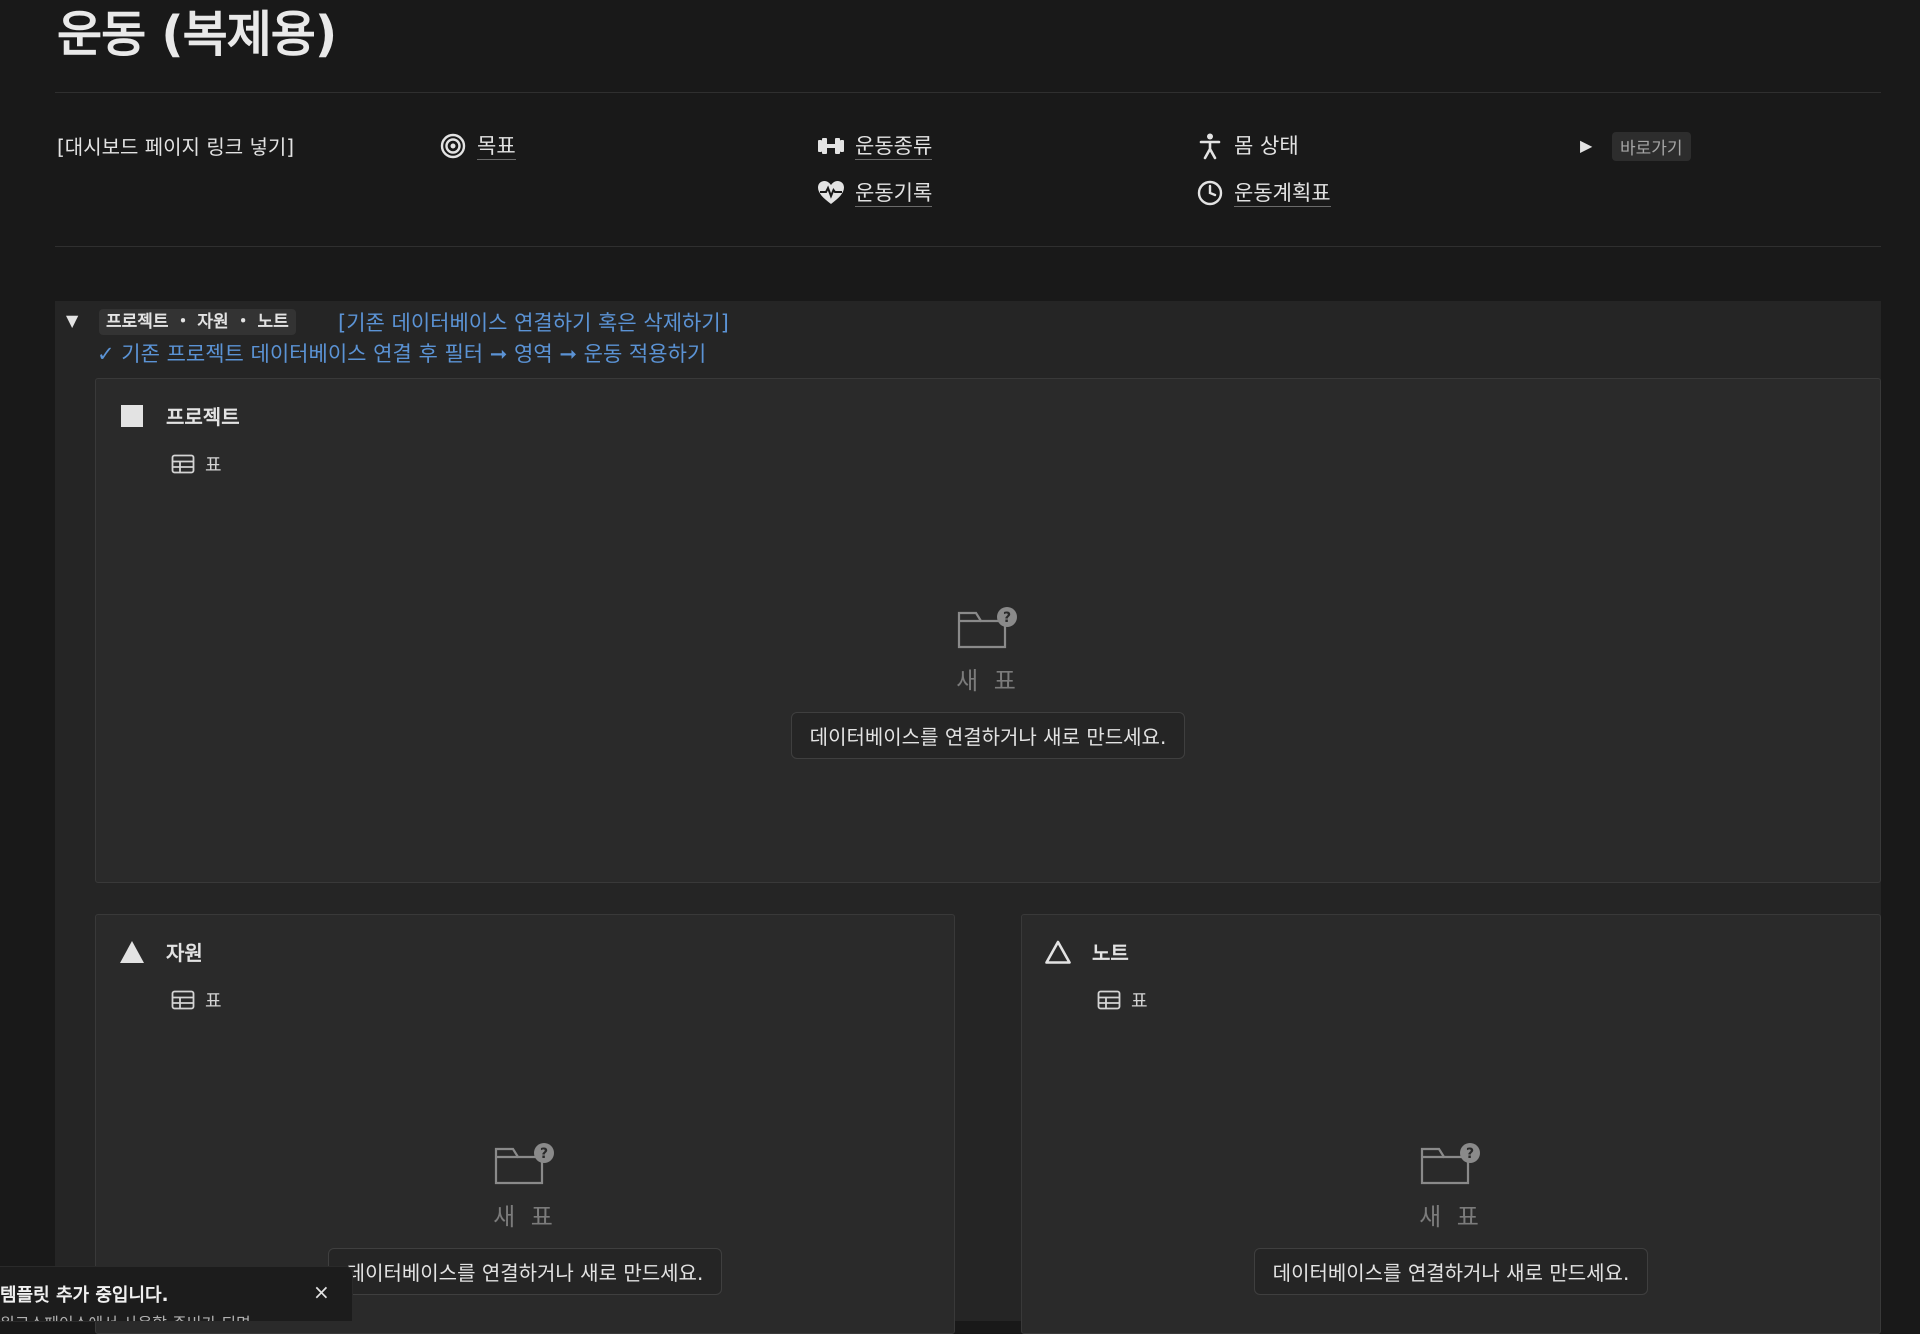 The height and width of the screenshot is (1334, 1920). Describe the element at coordinates (894, 193) in the screenshot. I see `nav-link-exercise-log-label: 운동기록` at that location.